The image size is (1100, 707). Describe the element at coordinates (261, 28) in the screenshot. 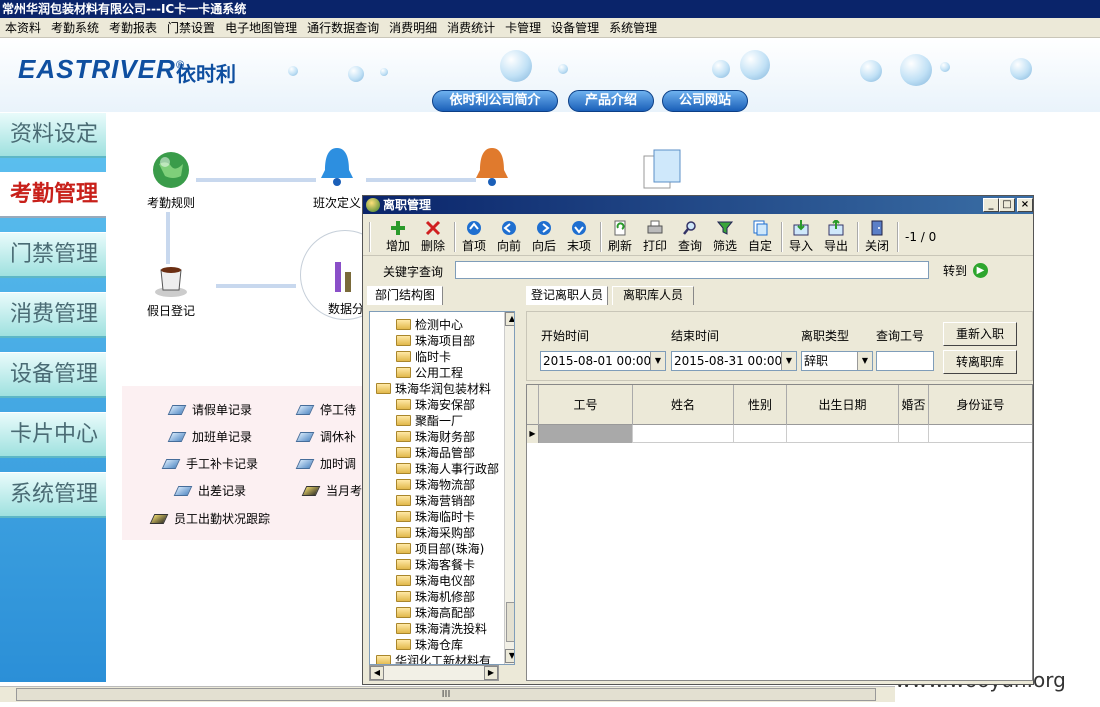

I see `menu-item-emap: 电子地图管理` at that location.